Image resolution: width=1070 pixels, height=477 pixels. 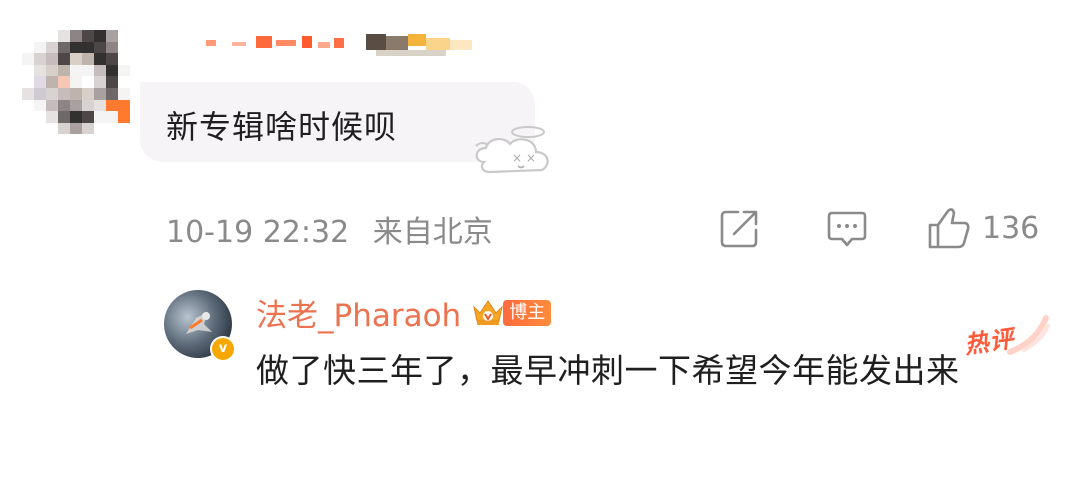 I want to click on comment-icon, so click(x=847, y=229).